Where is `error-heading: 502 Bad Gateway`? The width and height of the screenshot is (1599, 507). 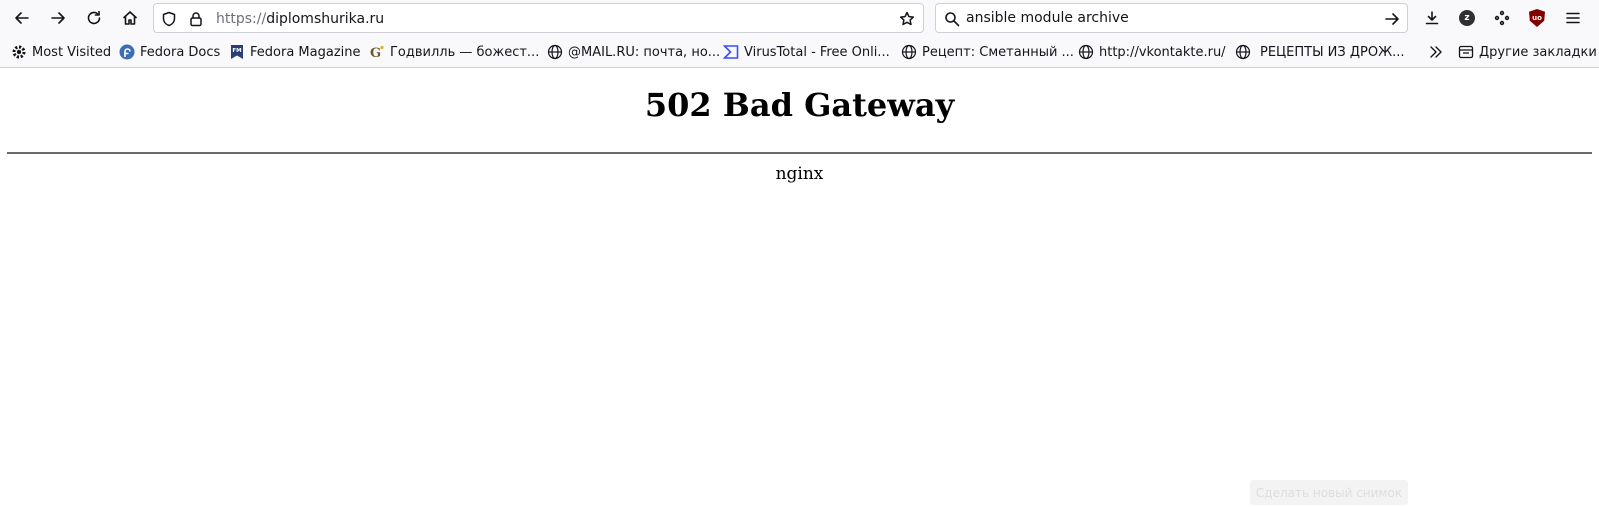
error-heading: 502 Bad Gateway is located at coordinates (799, 105).